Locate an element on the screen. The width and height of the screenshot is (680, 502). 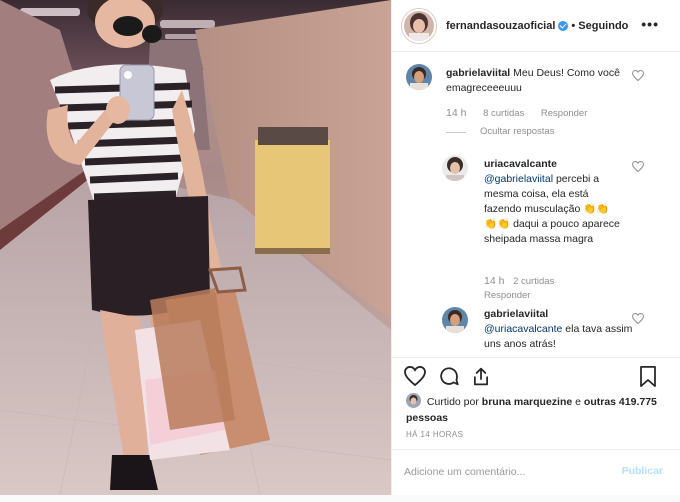
comment-mention: @gabrielaviital is located at coordinates (518, 179).